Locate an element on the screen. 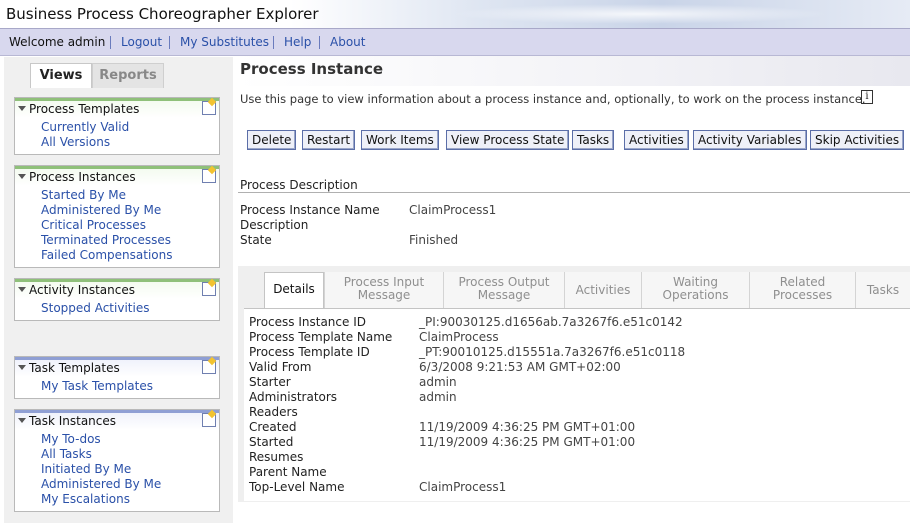  detail-label: Process Instance ID is located at coordinates (307, 322).